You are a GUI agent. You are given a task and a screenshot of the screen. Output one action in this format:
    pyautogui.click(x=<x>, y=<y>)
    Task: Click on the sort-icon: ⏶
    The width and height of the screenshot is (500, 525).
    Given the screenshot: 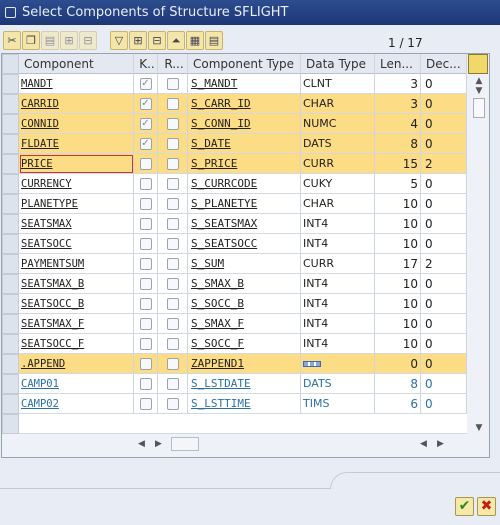 What is the action you would take?
    pyautogui.click(x=176, y=40)
    